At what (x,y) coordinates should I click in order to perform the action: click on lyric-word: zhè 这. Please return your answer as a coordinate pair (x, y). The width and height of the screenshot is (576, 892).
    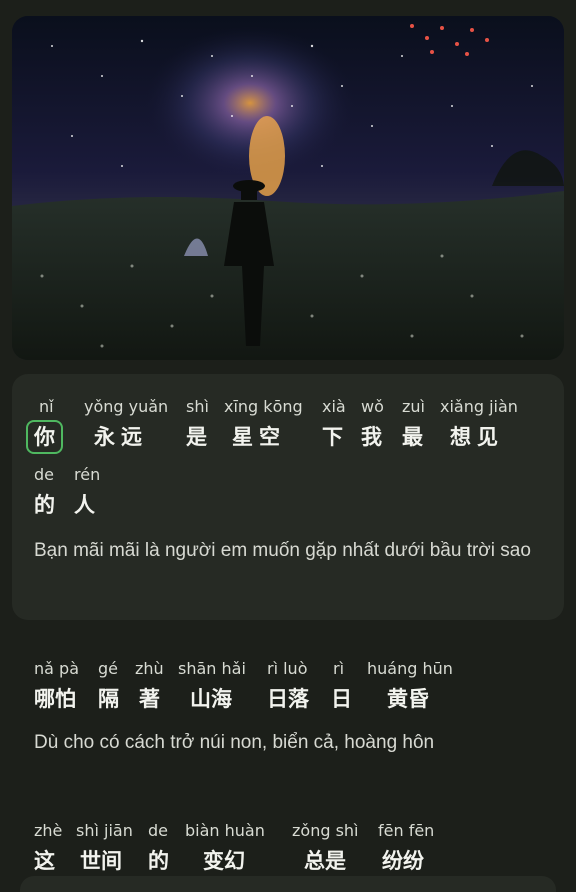
    Looking at the image, I should click on (48, 849).